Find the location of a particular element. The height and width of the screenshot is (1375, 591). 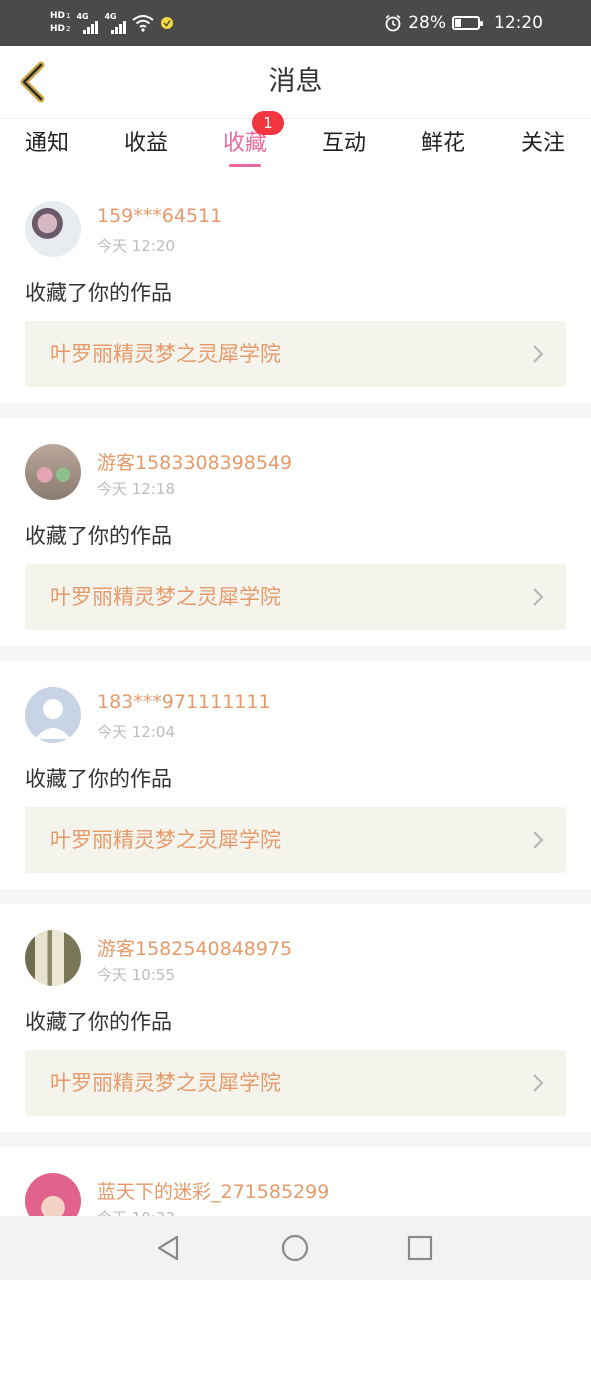

unread-badge: 1 is located at coordinates (268, 123).